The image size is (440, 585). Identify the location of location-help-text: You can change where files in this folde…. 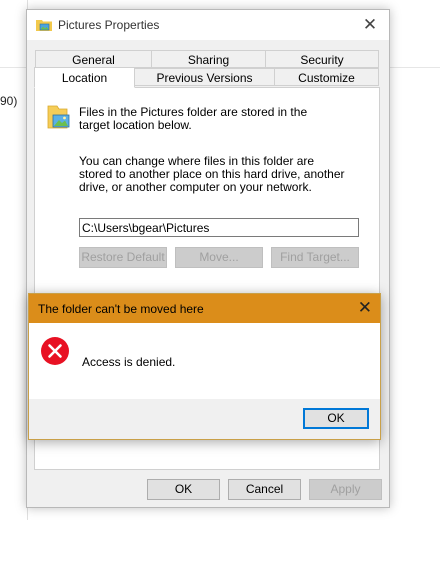
(212, 174).